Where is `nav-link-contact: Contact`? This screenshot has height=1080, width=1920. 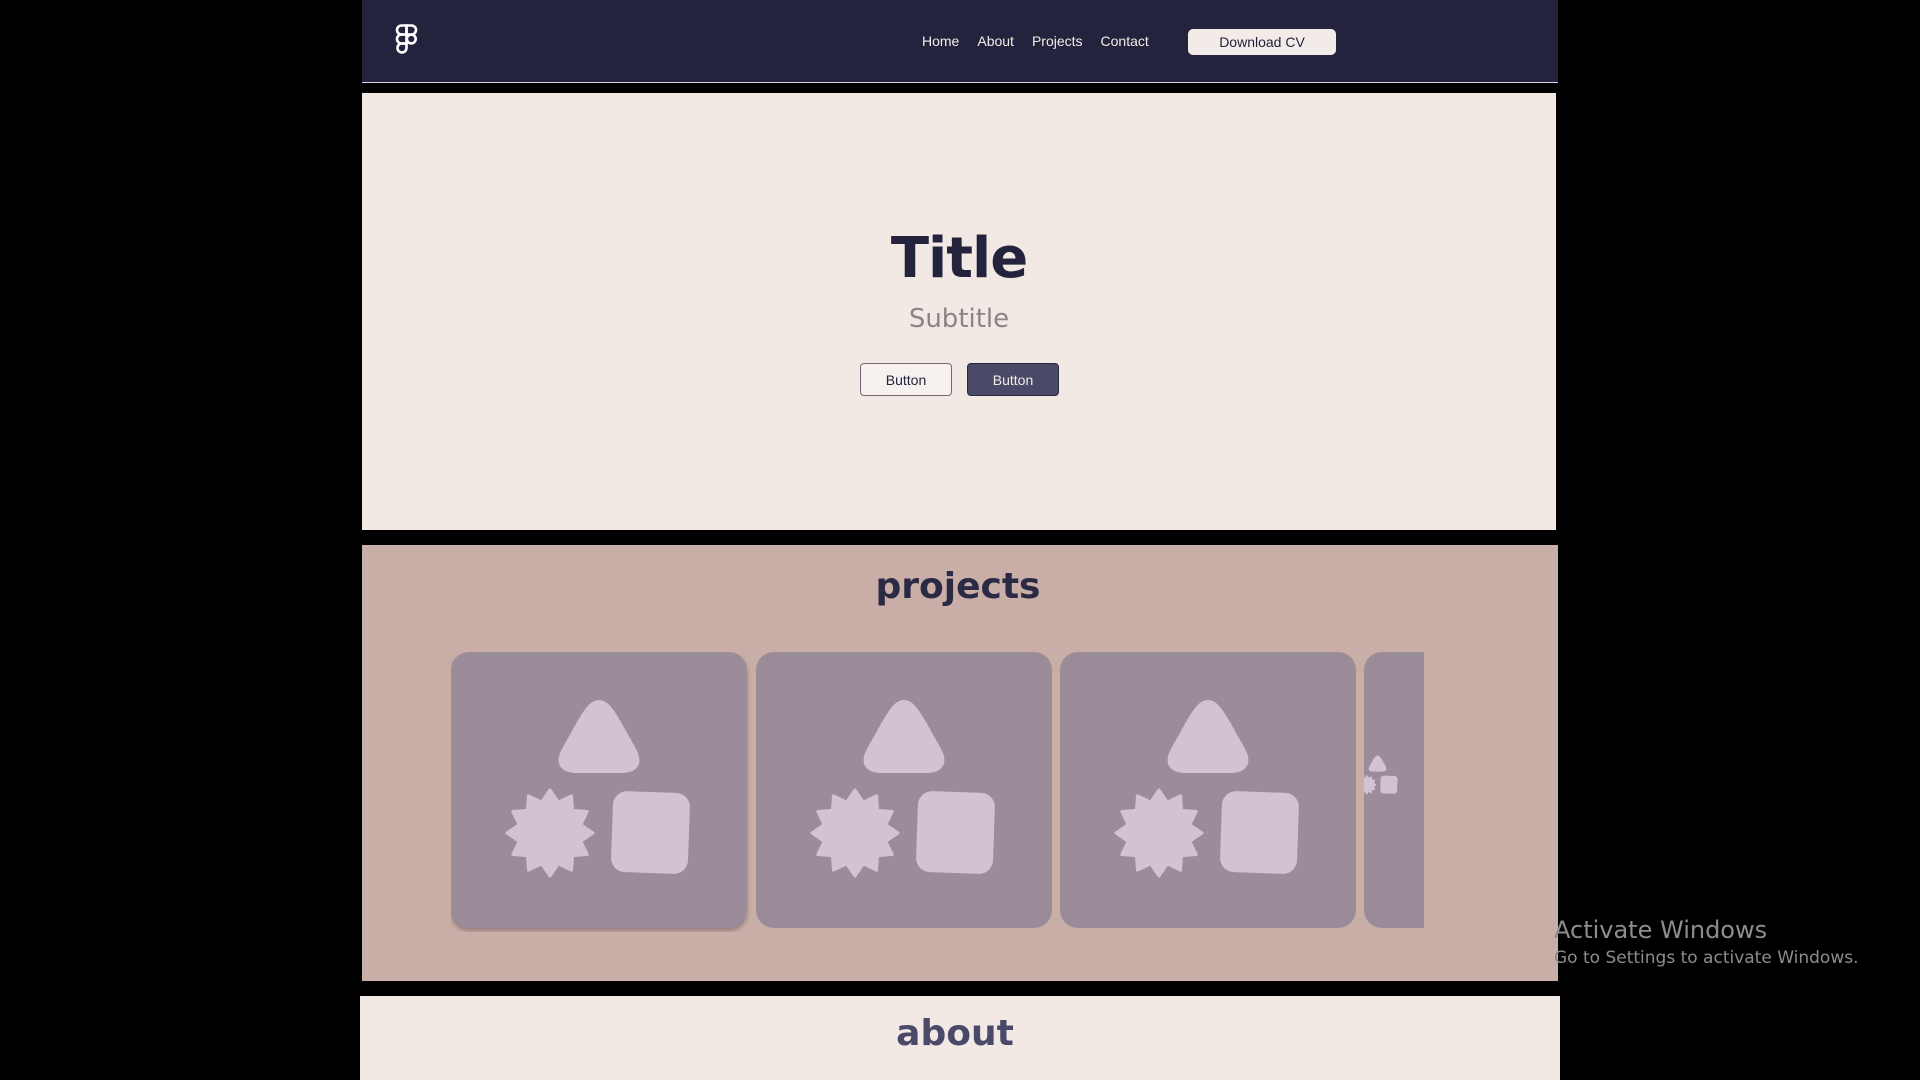
nav-link-contact: Contact is located at coordinates (1125, 41).